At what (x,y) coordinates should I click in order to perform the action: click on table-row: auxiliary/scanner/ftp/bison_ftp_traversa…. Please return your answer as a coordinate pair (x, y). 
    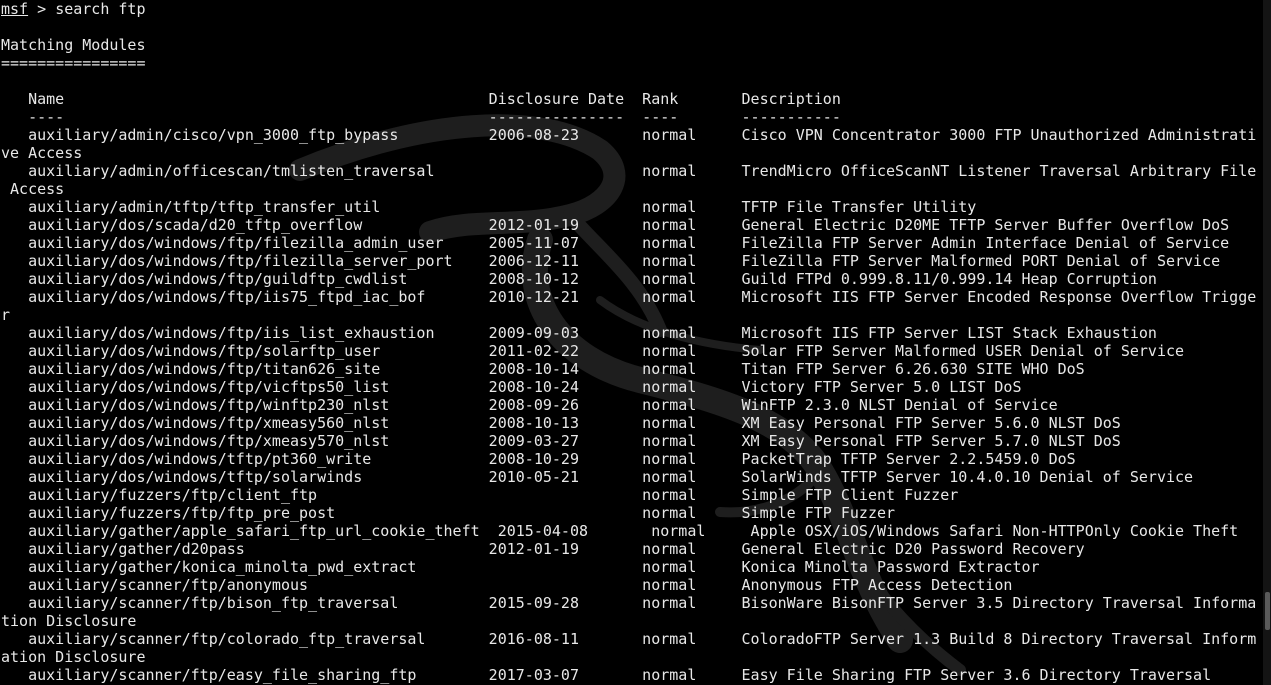
    Looking at the image, I should click on (629, 603).